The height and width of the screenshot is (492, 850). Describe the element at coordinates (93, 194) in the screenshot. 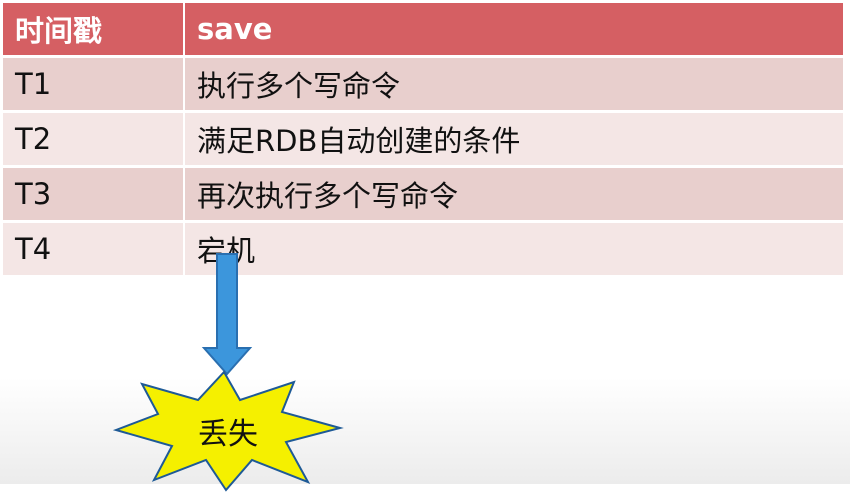

I see `cell-time: T3` at that location.